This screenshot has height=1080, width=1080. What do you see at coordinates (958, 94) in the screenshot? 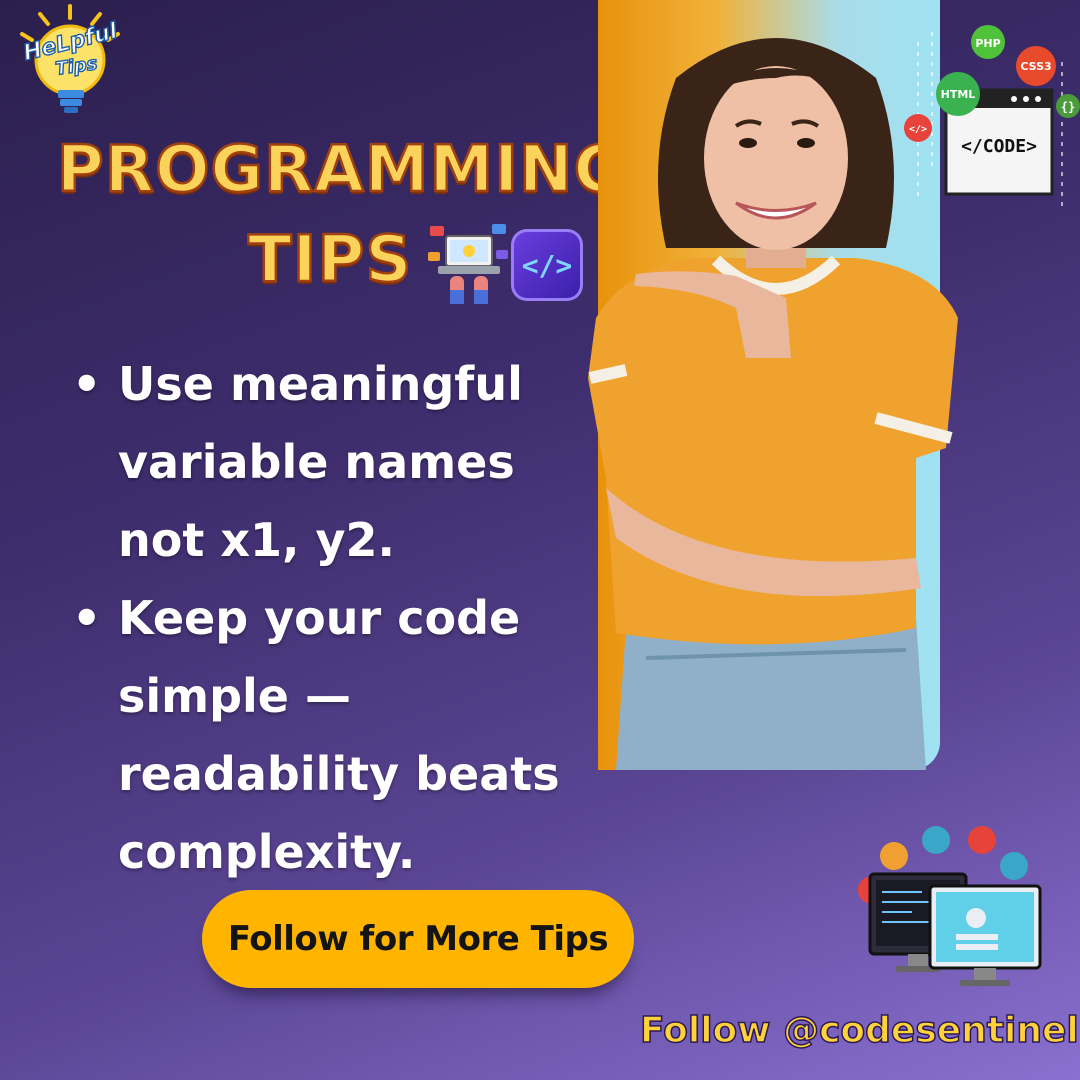
I see `html-label: HTML` at bounding box center [958, 94].